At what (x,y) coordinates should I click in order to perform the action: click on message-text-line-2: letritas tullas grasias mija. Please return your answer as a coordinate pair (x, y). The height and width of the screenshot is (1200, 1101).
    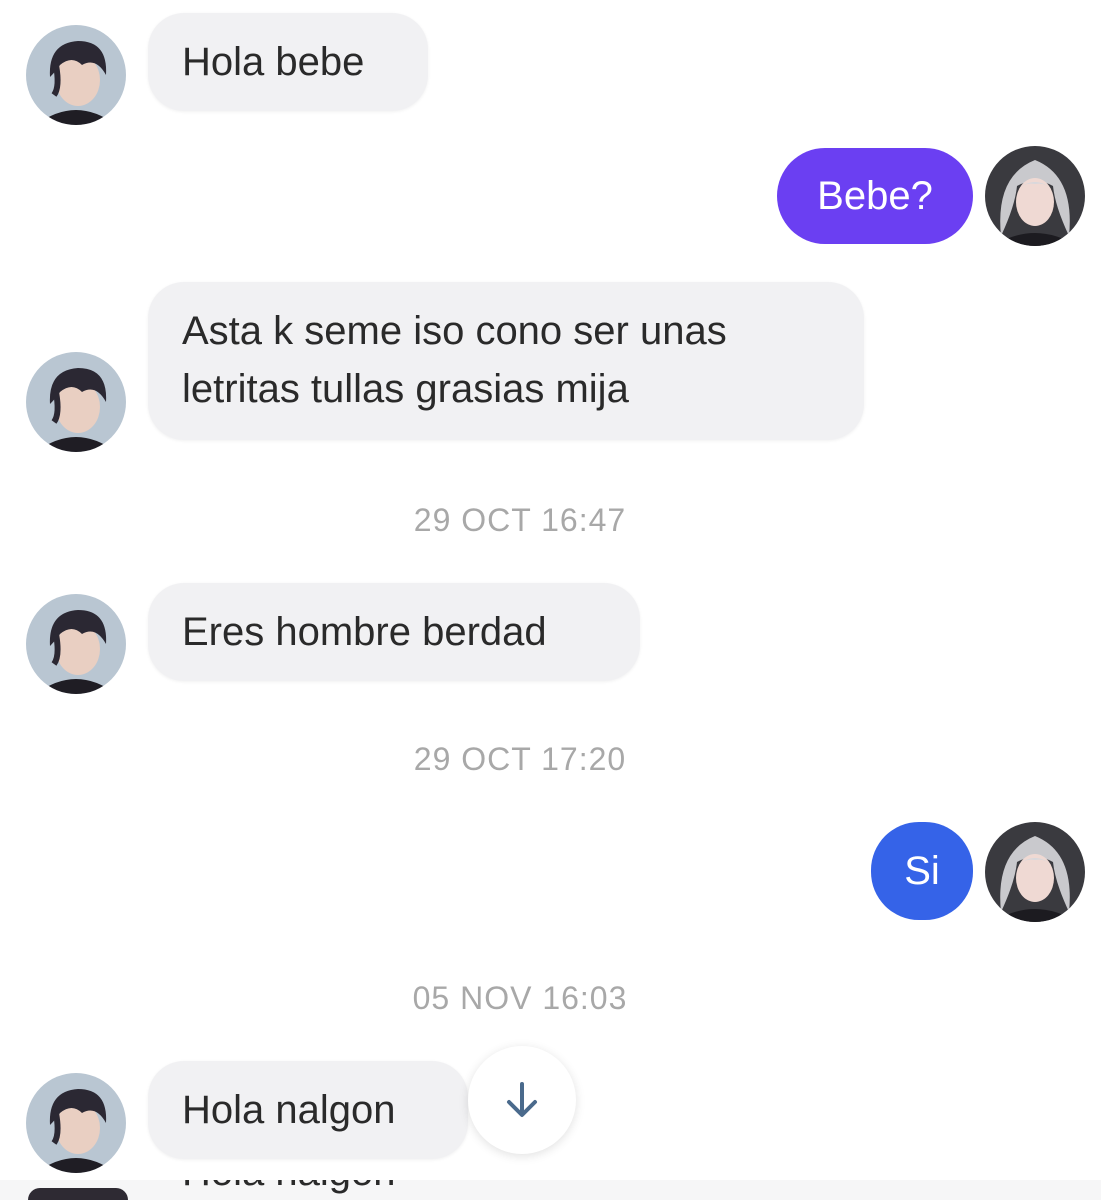
    Looking at the image, I should click on (405, 389).